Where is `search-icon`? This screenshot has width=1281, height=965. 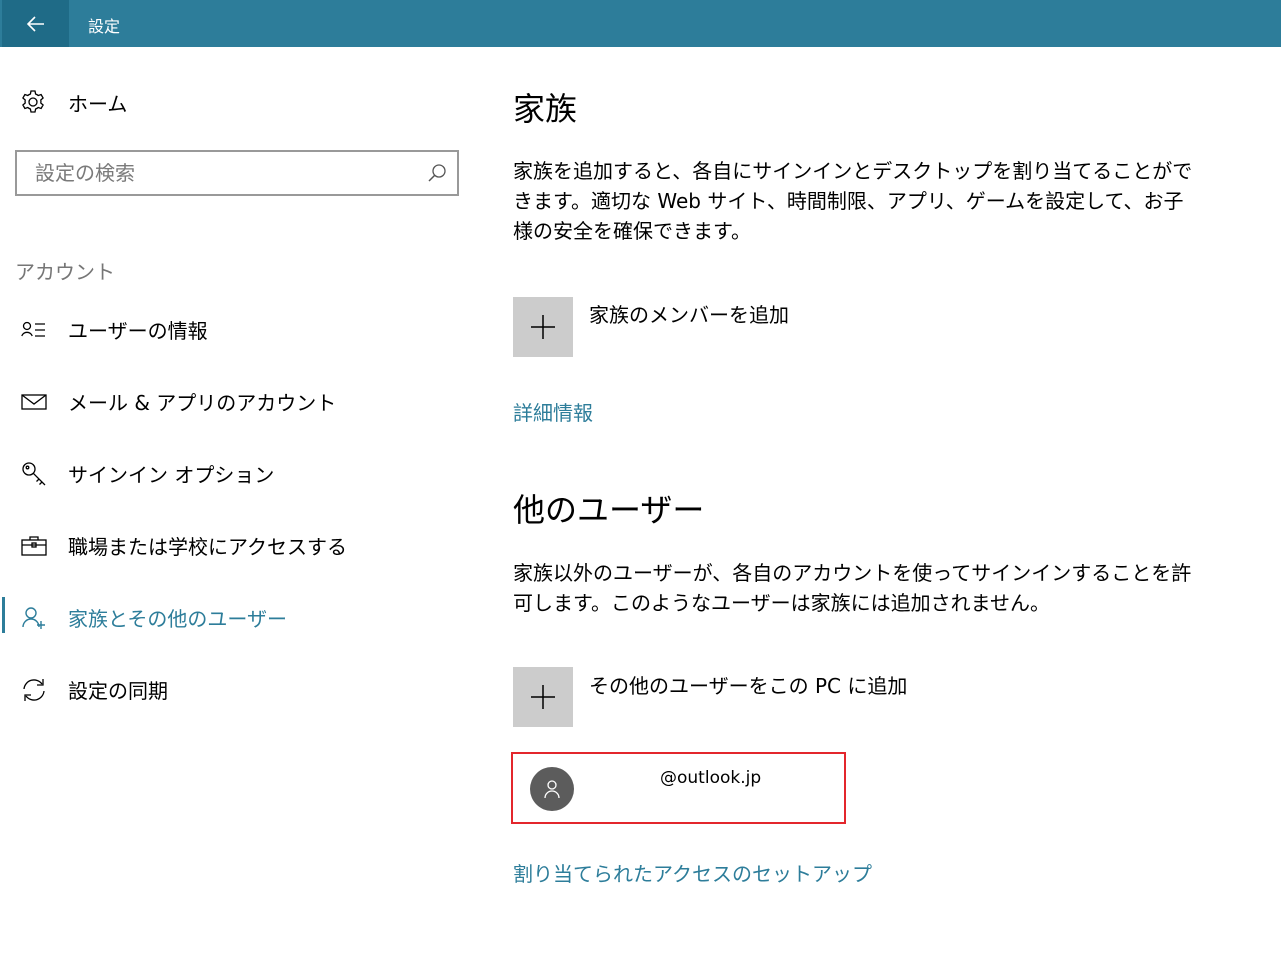 search-icon is located at coordinates (437, 175).